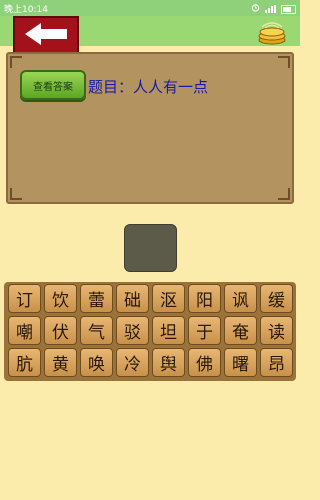 The height and width of the screenshot is (500, 320). What do you see at coordinates (150, 8) in the screenshot?
I see `status-bar: 晚上10:14` at bounding box center [150, 8].